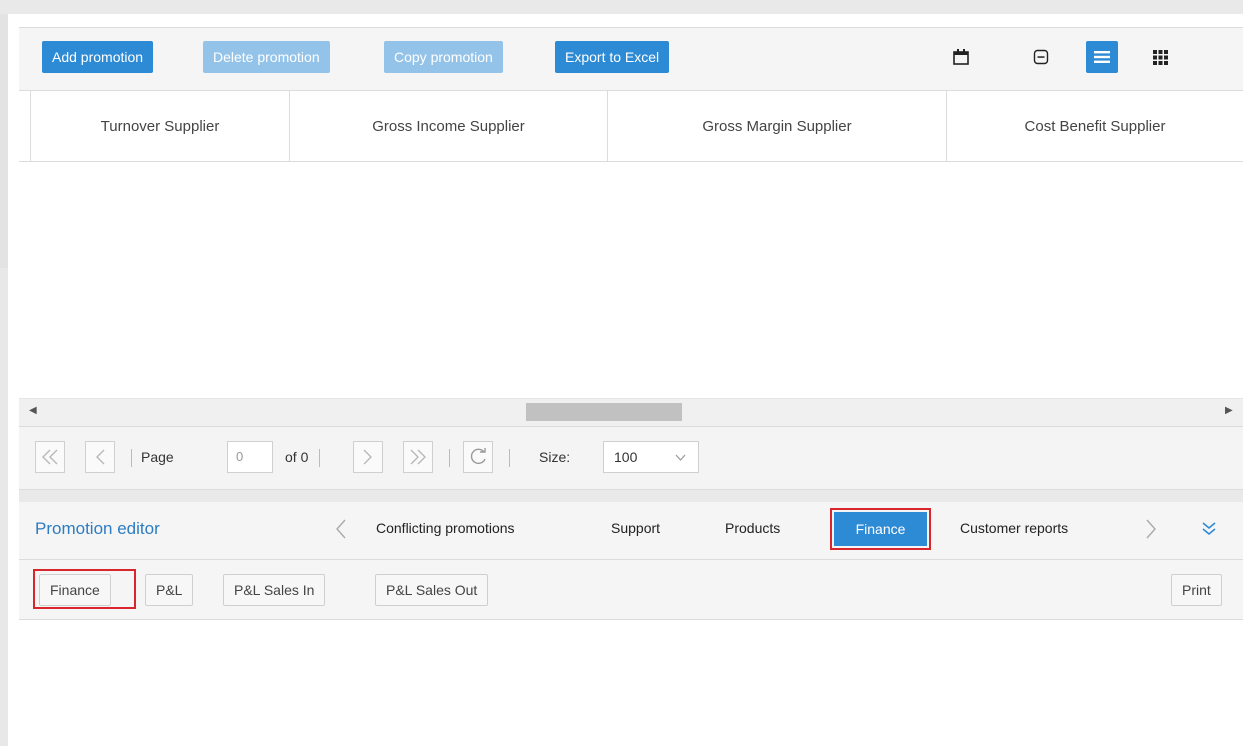  I want to click on tab-support: Support, so click(635, 528).